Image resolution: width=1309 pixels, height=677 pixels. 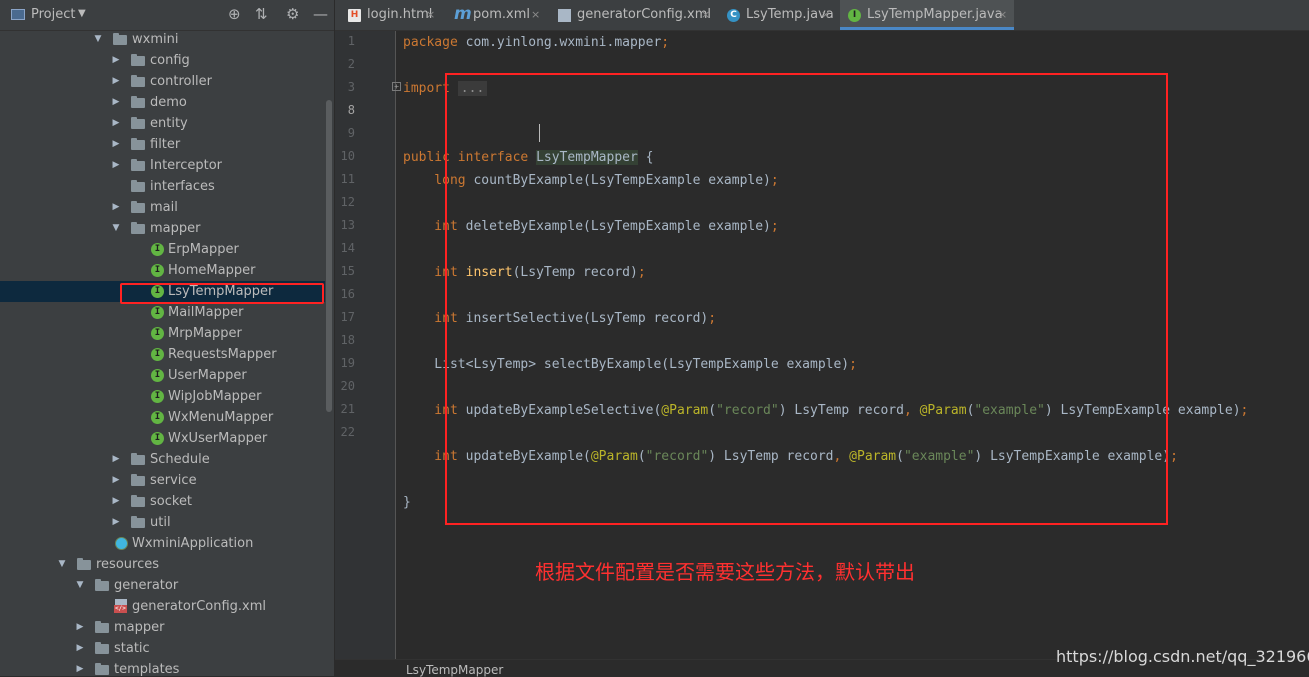 I want to click on tree-item-schedule: ▶ Schedule, so click(x=162, y=459).